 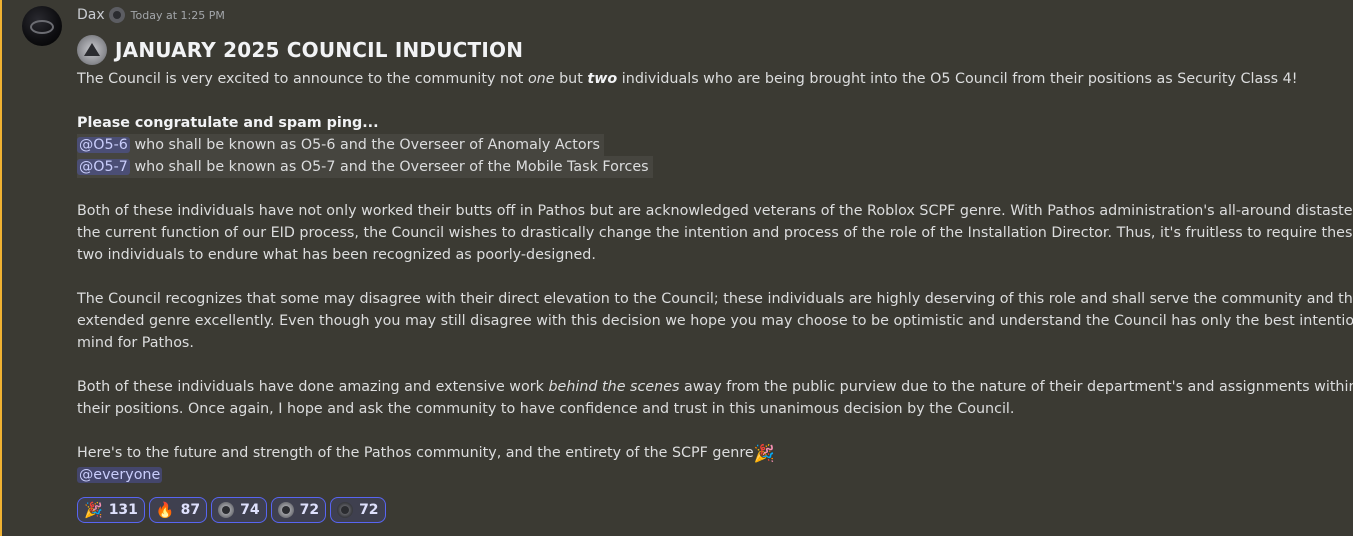 What do you see at coordinates (178, 15) in the screenshot?
I see `timestamp: Today at 1:25 PM` at bounding box center [178, 15].